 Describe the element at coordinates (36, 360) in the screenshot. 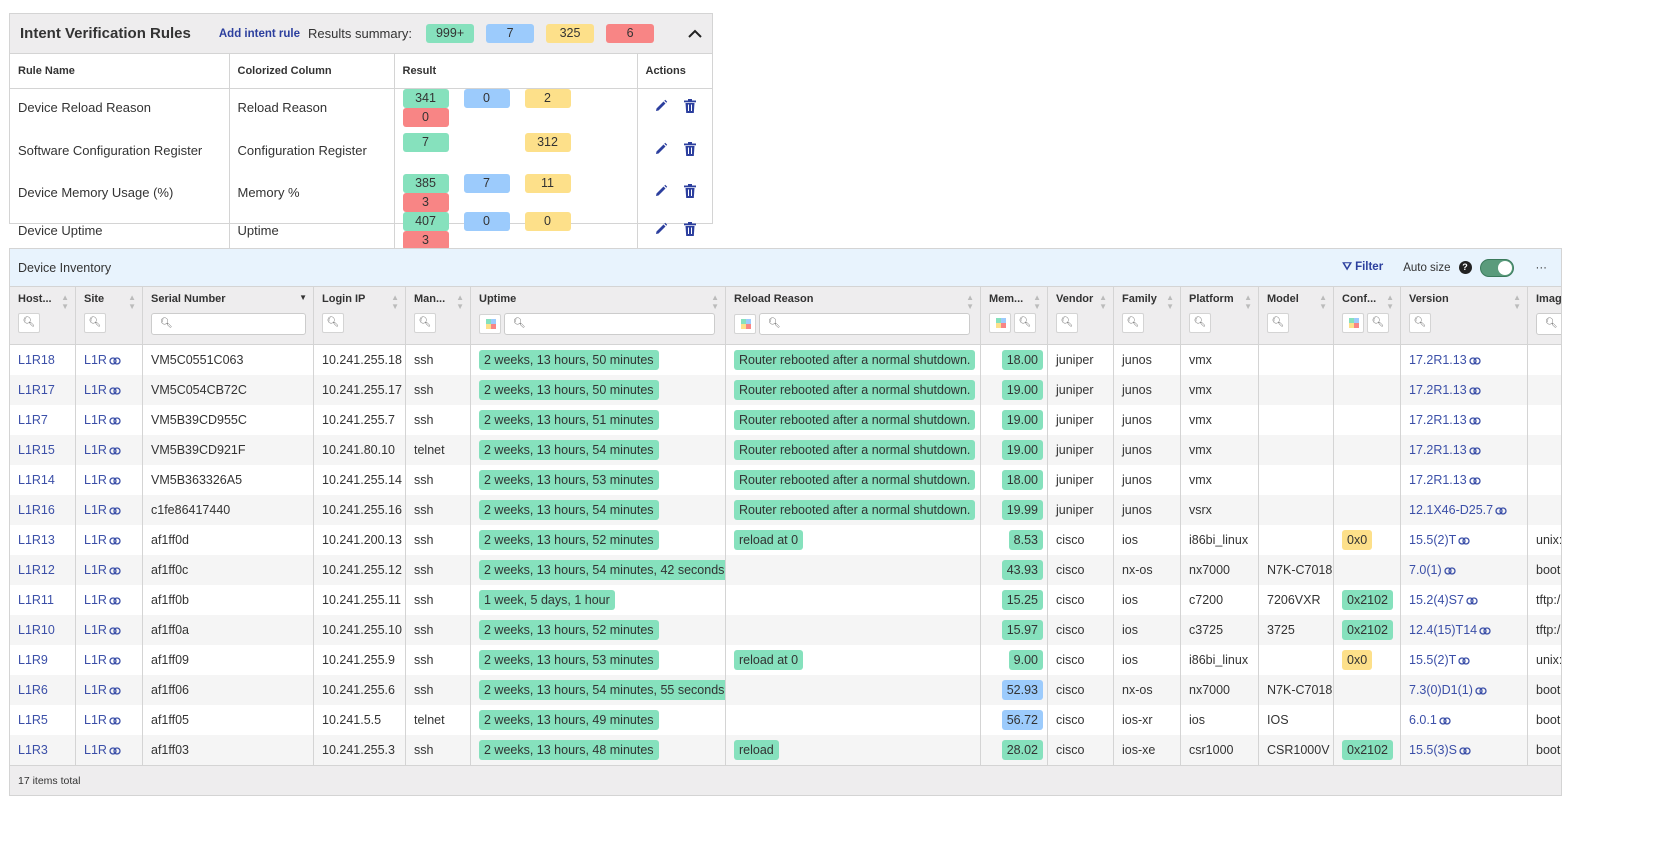

I see `hostname-link: L1R18` at that location.